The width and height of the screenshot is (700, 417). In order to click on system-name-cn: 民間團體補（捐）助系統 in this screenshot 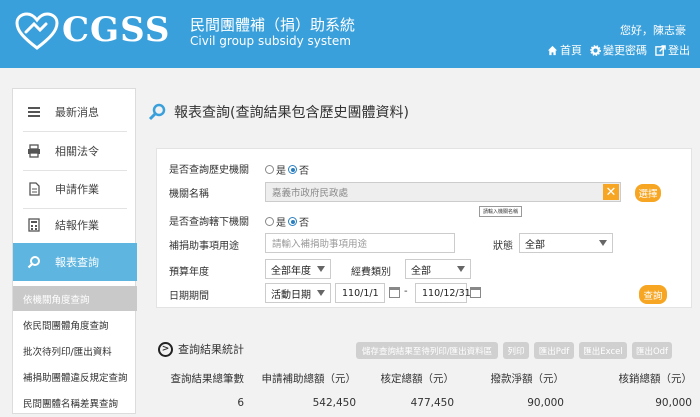, I will do `click(273, 25)`.